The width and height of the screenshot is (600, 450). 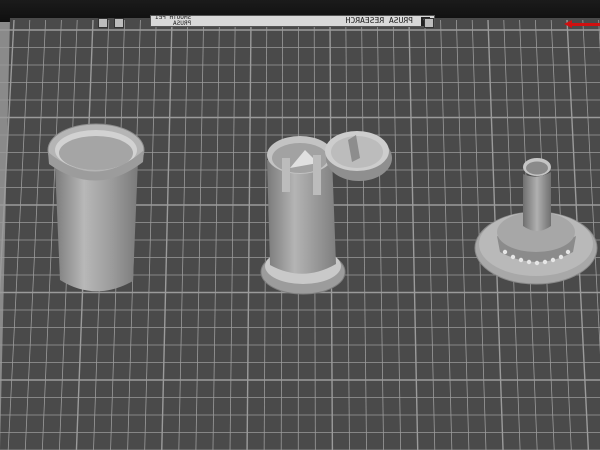 I want to click on bed-sticker-subtext: SMOOTH PEI PRUSA, so click(x=173, y=21).